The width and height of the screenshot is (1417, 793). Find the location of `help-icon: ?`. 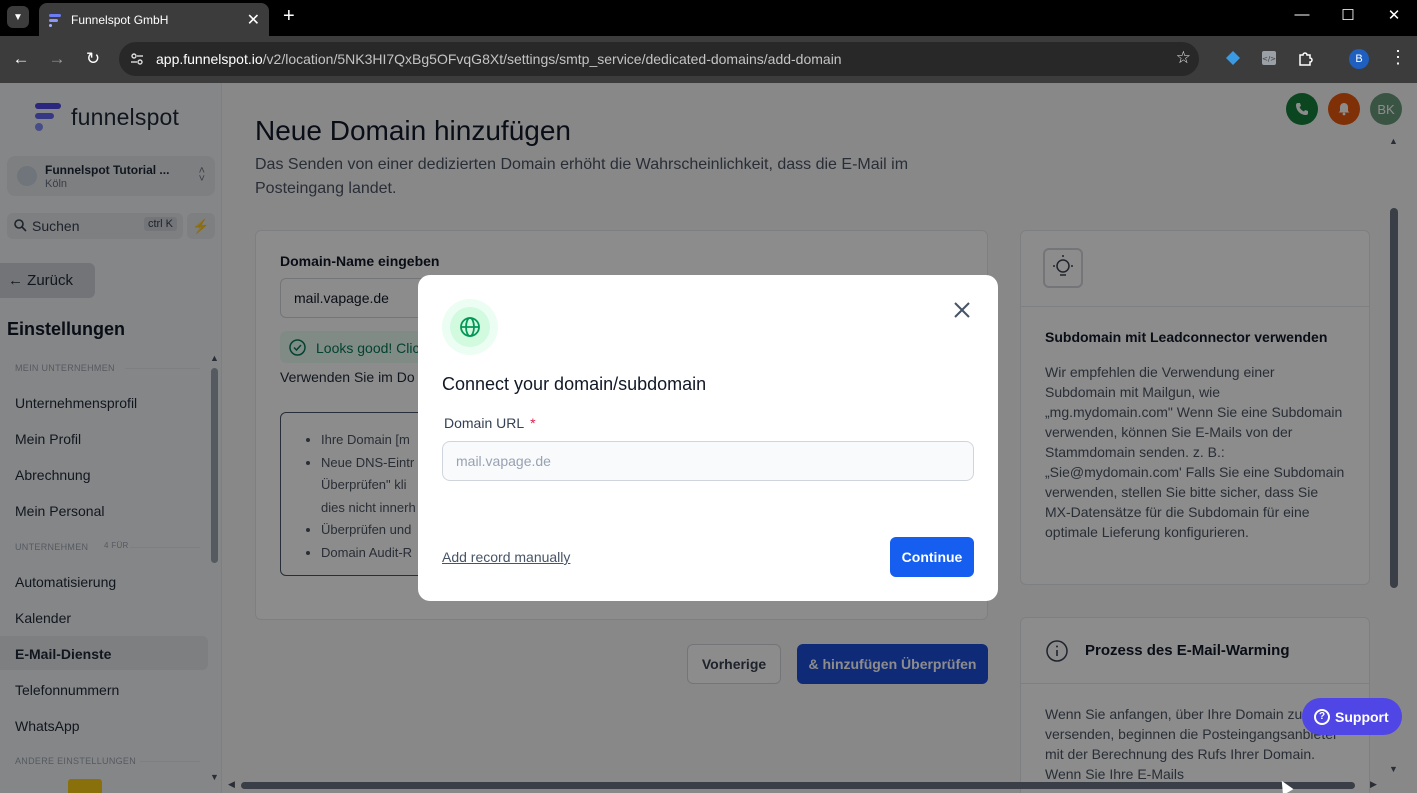

help-icon: ? is located at coordinates (1322, 716).